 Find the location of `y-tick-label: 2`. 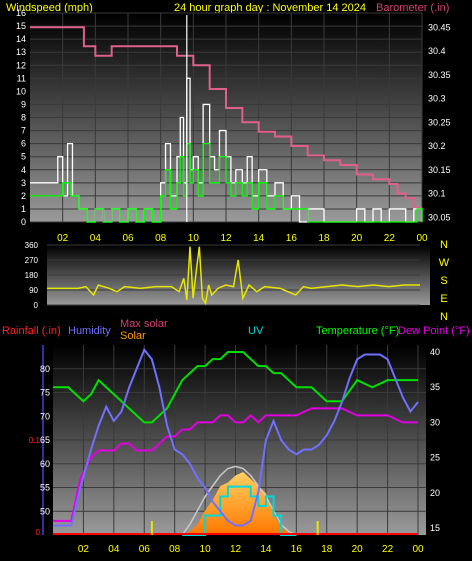

y-tick-label: 2 is located at coordinates (23, 196).